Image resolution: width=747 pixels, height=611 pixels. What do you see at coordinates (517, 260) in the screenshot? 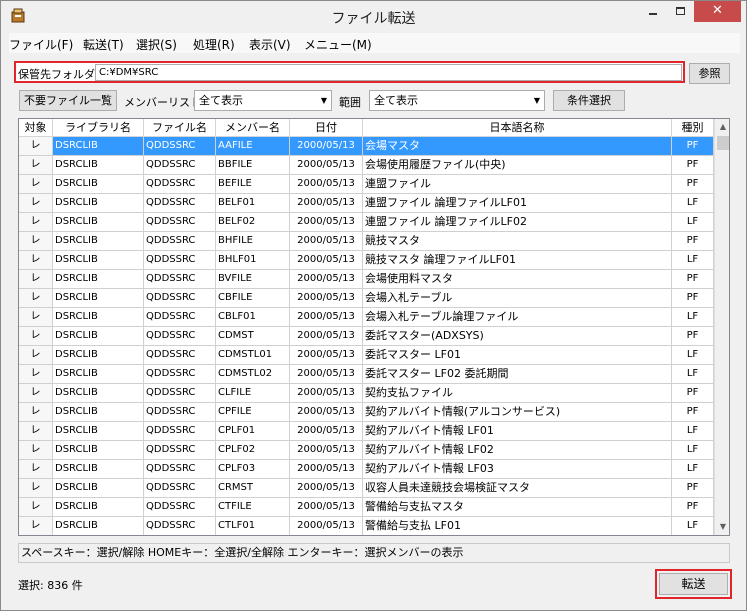
I see `japanese-name-cell: 競技マスタ 論理ファイルLF01` at bounding box center [517, 260].